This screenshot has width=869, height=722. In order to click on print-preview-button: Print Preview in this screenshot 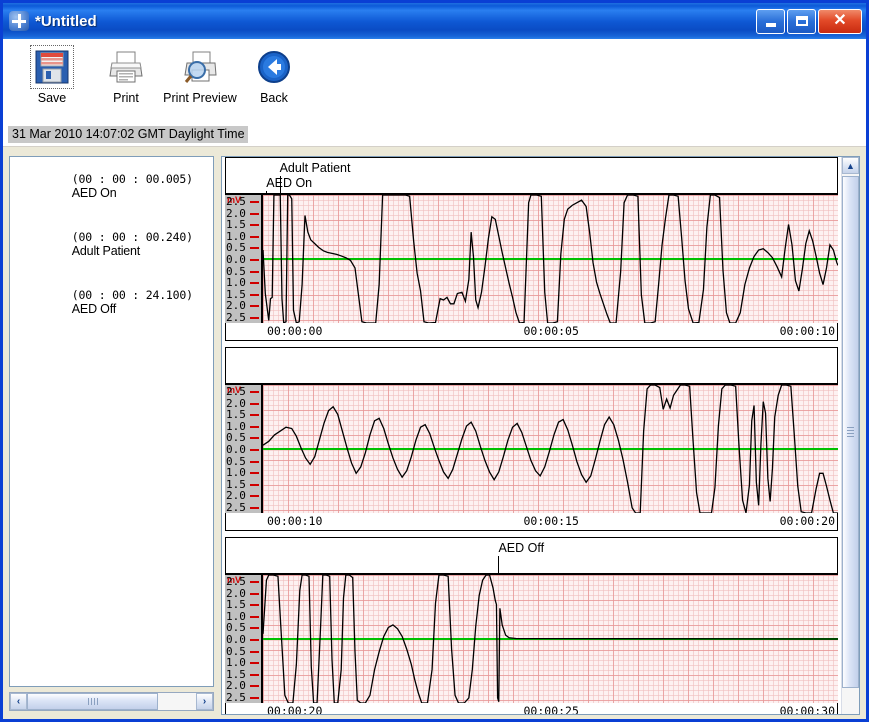, I will do `click(200, 75)`.